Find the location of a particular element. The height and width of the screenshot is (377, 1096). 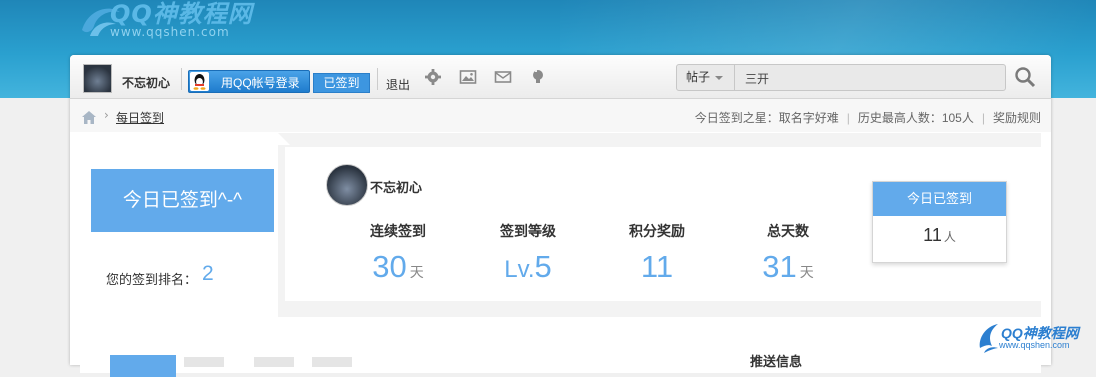

stat-value: 30 天 is located at coordinates (398, 266).